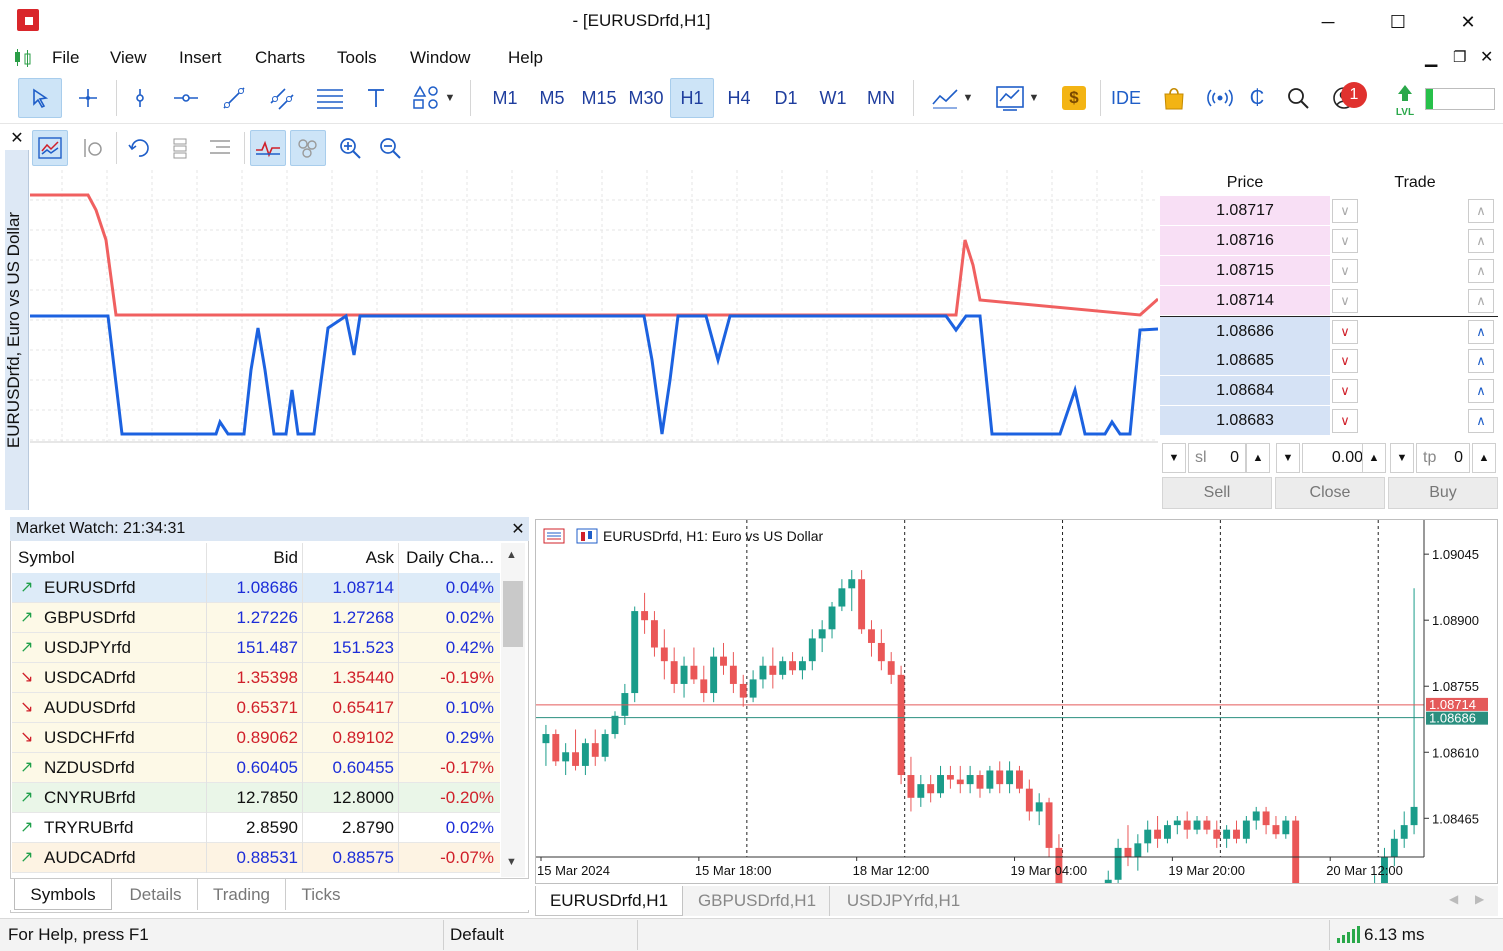 This screenshot has width=1503, height=951. What do you see at coordinates (1220, 98) in the screenshot?
I see `signals-button` at bounding box center [1220, 98].